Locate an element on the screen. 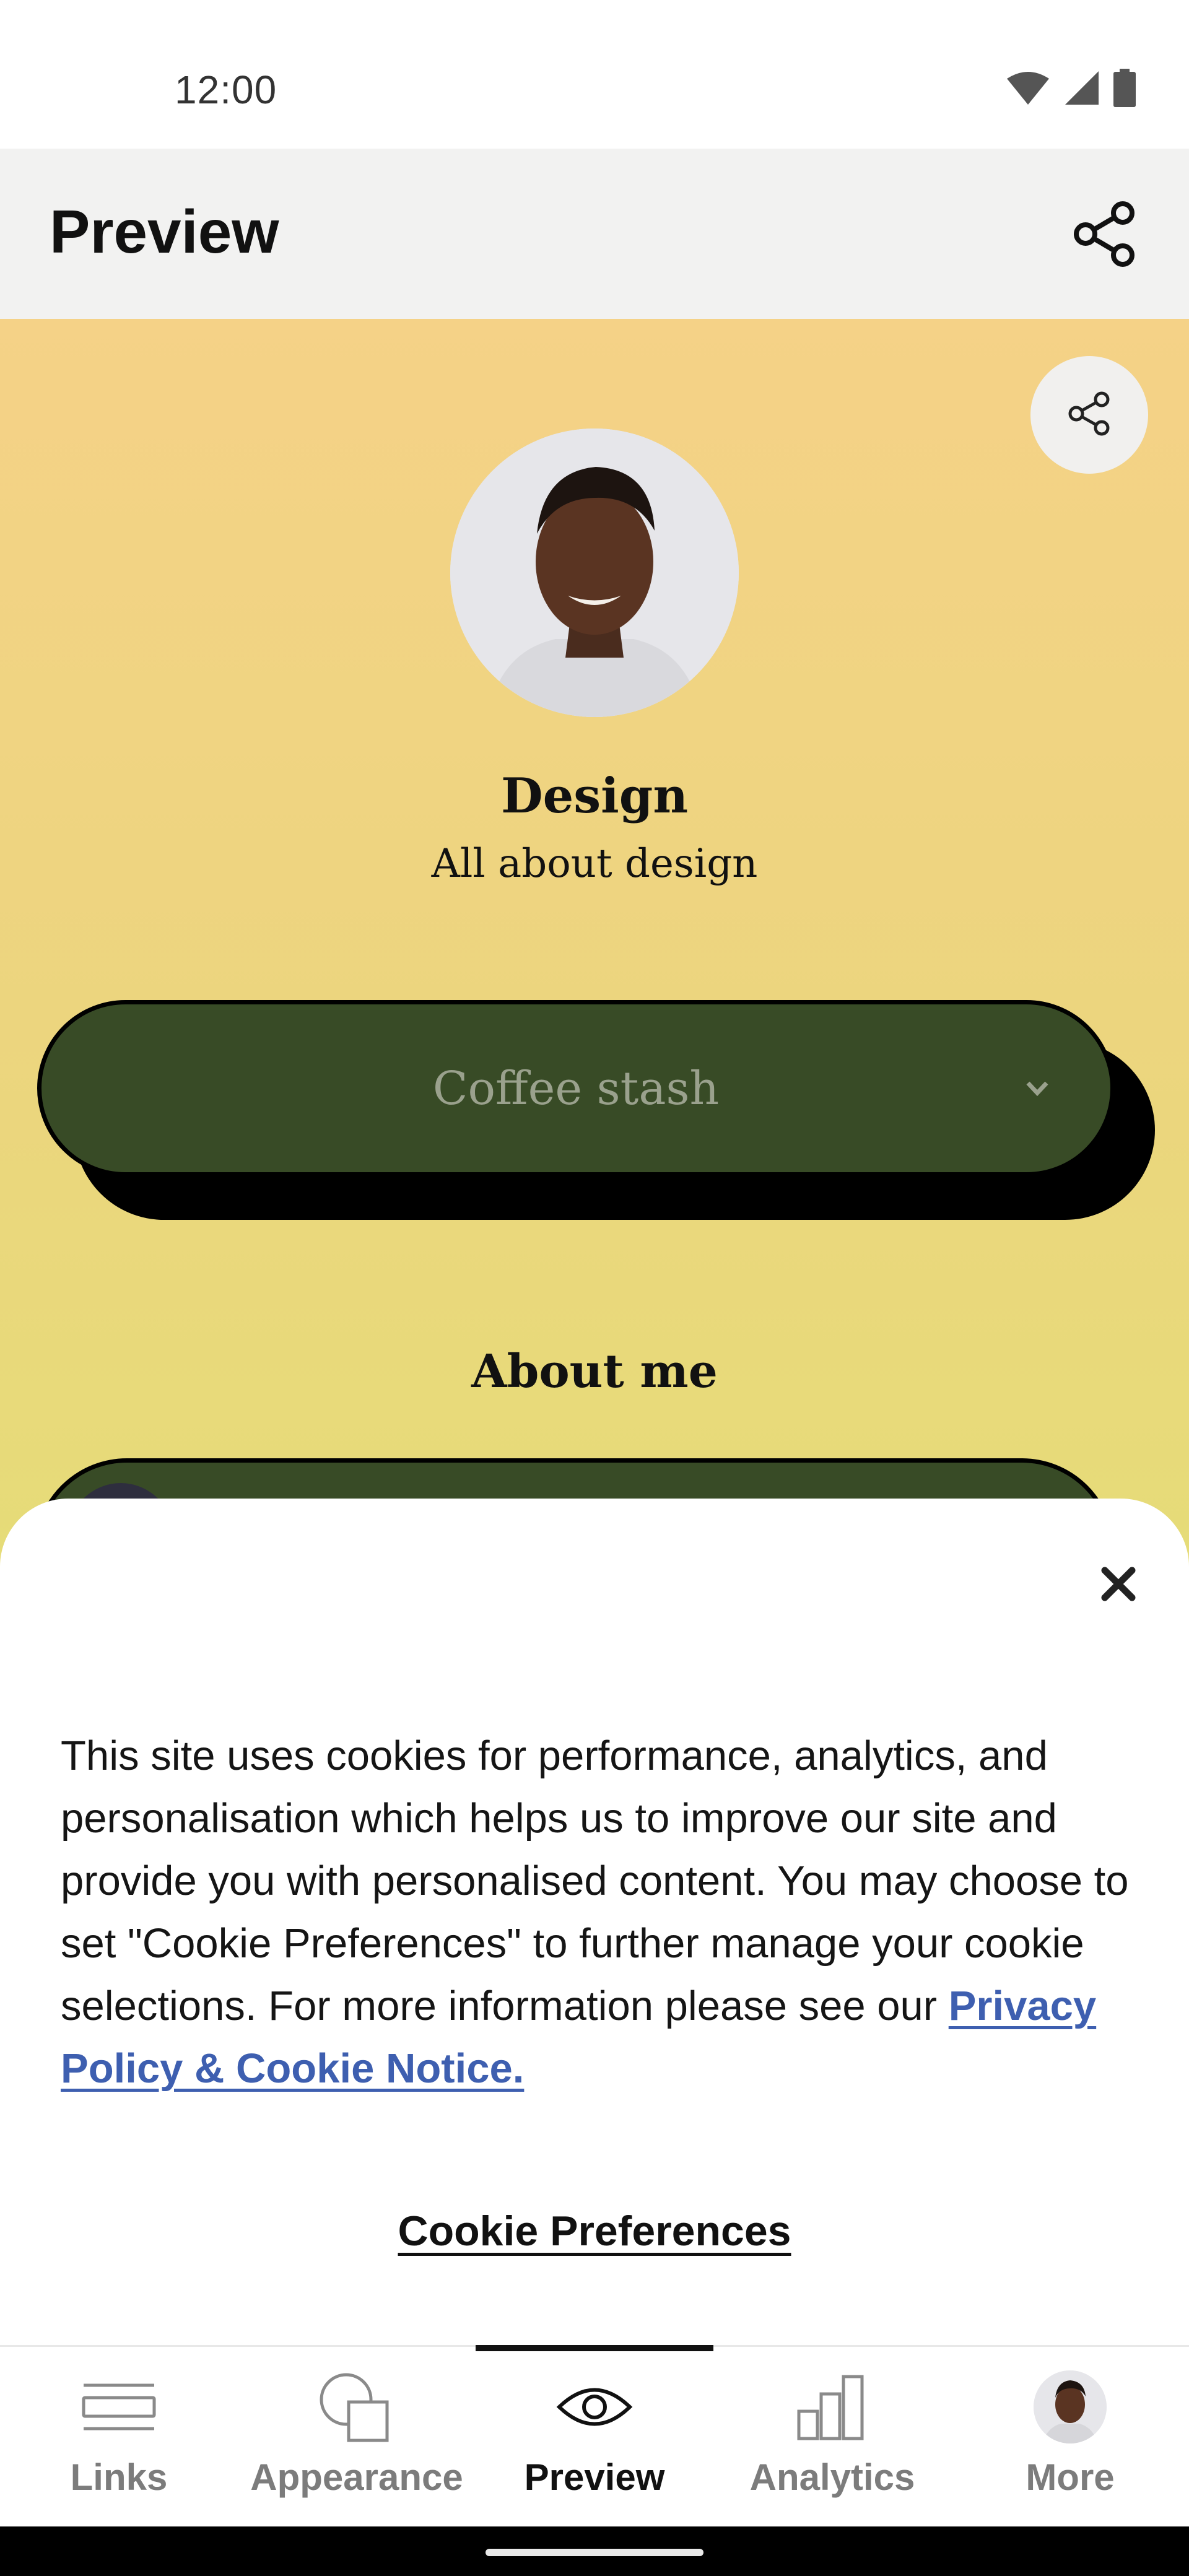  section-title: About me is located at coordinates (594, 1371).